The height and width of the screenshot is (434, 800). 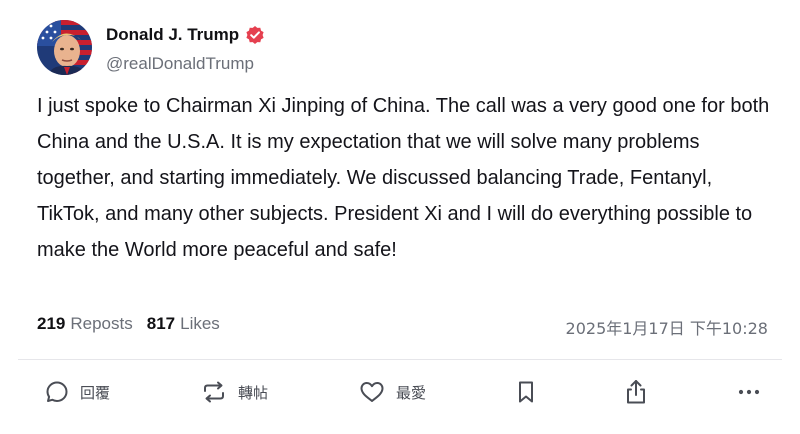 I want to click on heart-icon, so click(x=372, y=392).